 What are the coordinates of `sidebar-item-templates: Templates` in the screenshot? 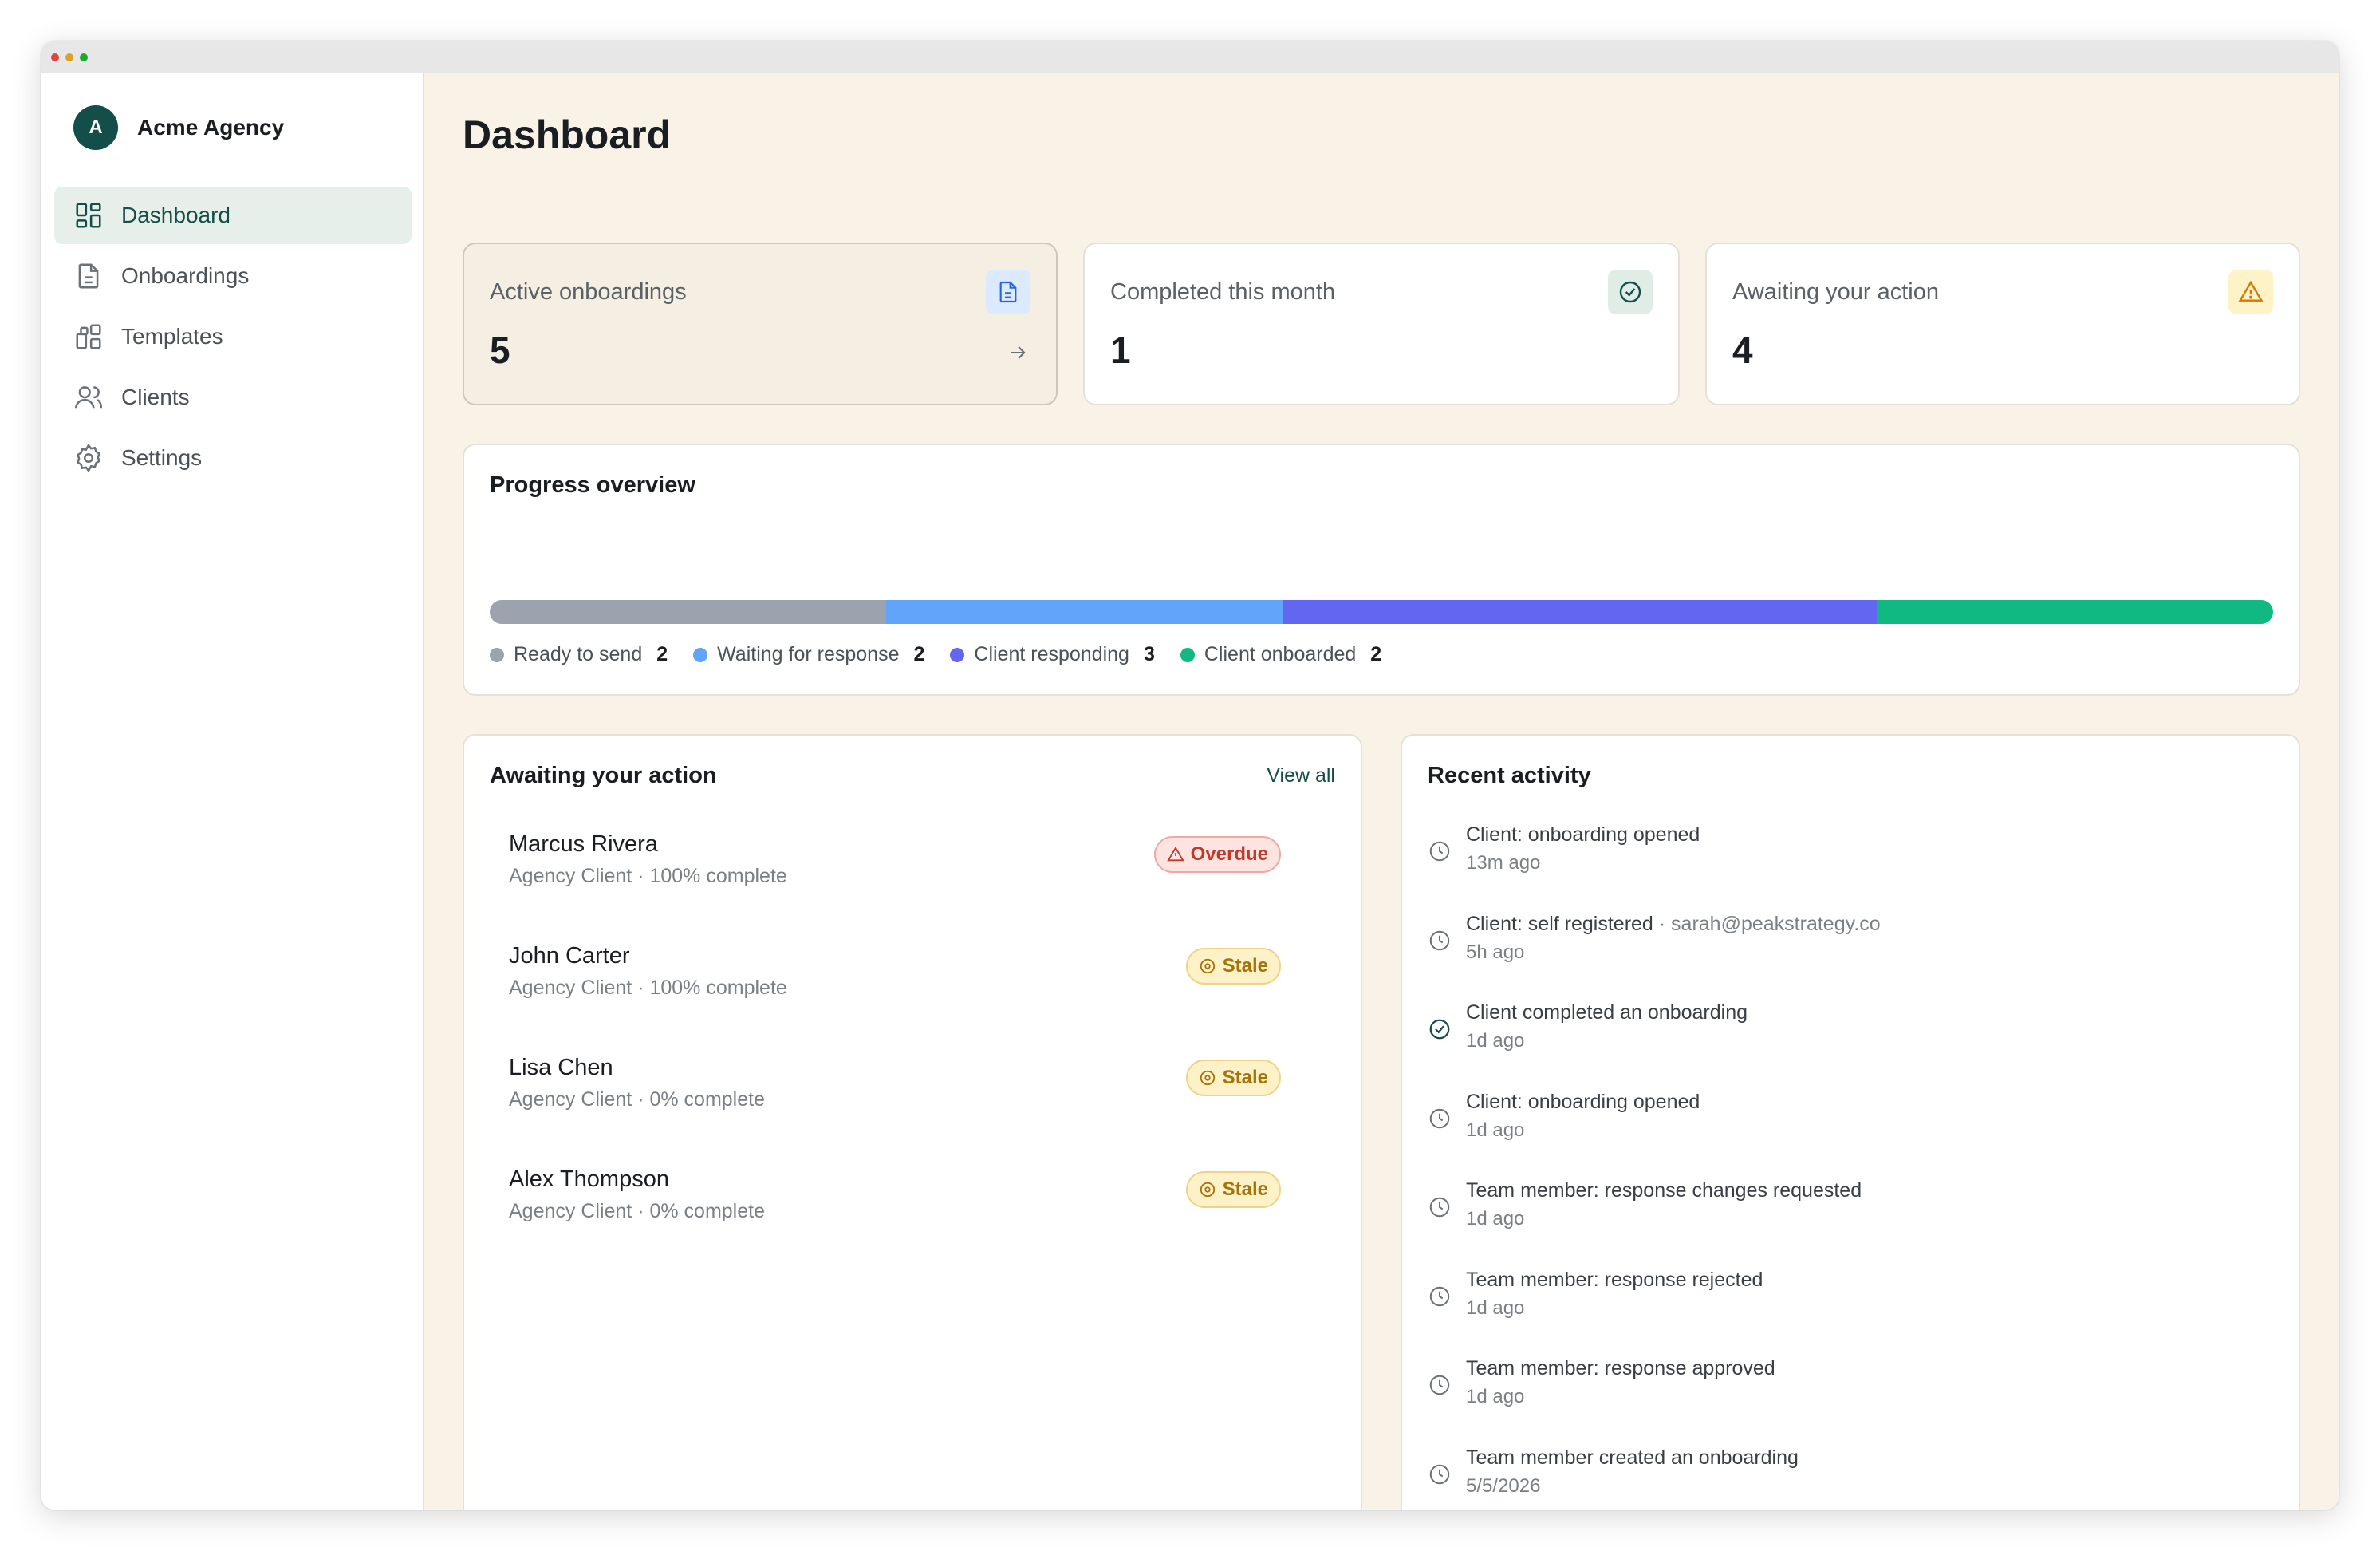 It's located at (233, 336).